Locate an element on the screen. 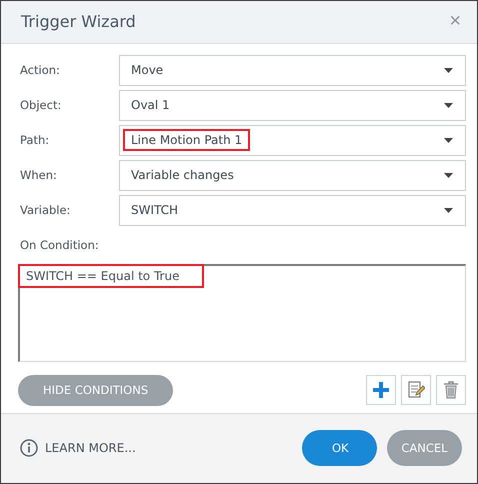 This screenshot has width=478, height=484. dropdown-value: Move is located at coordinates (147, 71).